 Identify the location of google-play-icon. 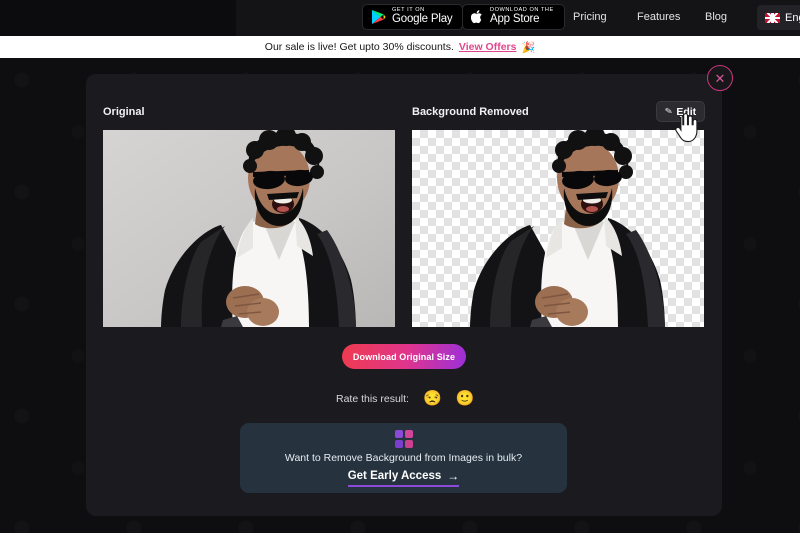
(378, 17).